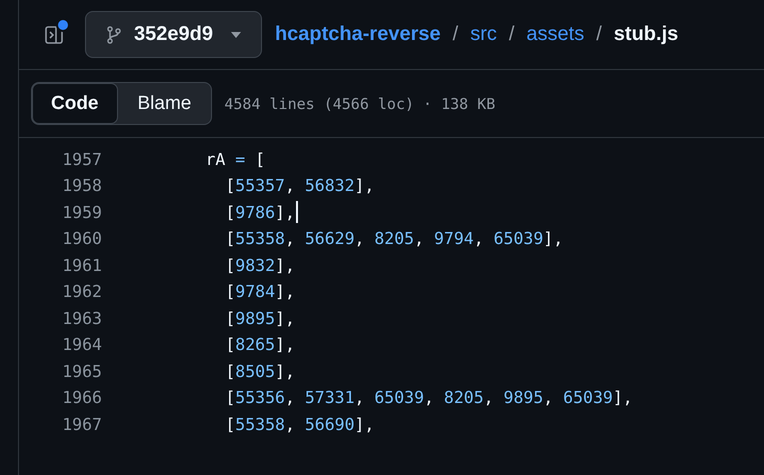  I want to click on line-number: 1958, so click(81, 186).